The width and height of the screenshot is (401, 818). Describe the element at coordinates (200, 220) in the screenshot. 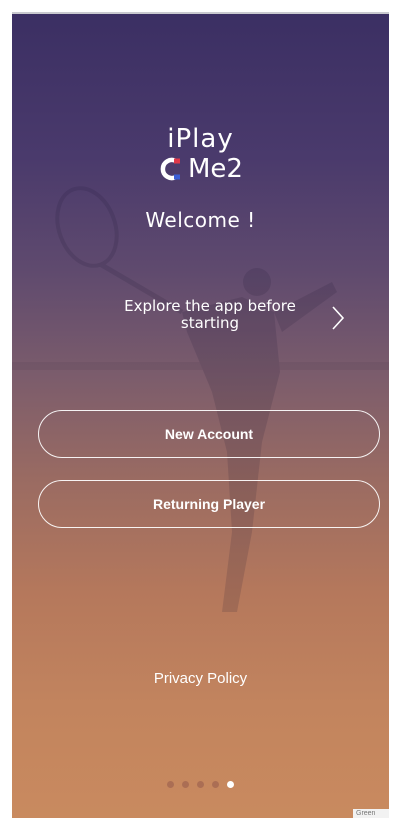

I see `welcome-heading: Welcome !` at that location.